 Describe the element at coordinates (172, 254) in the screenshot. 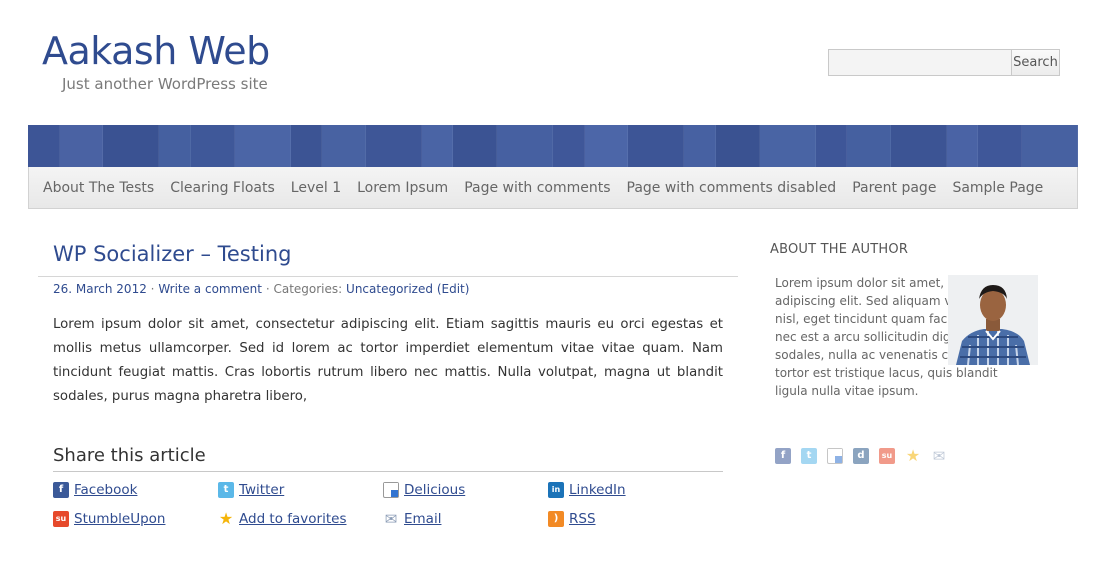

I see `post-title: WP Socializer – Testing` at that location.